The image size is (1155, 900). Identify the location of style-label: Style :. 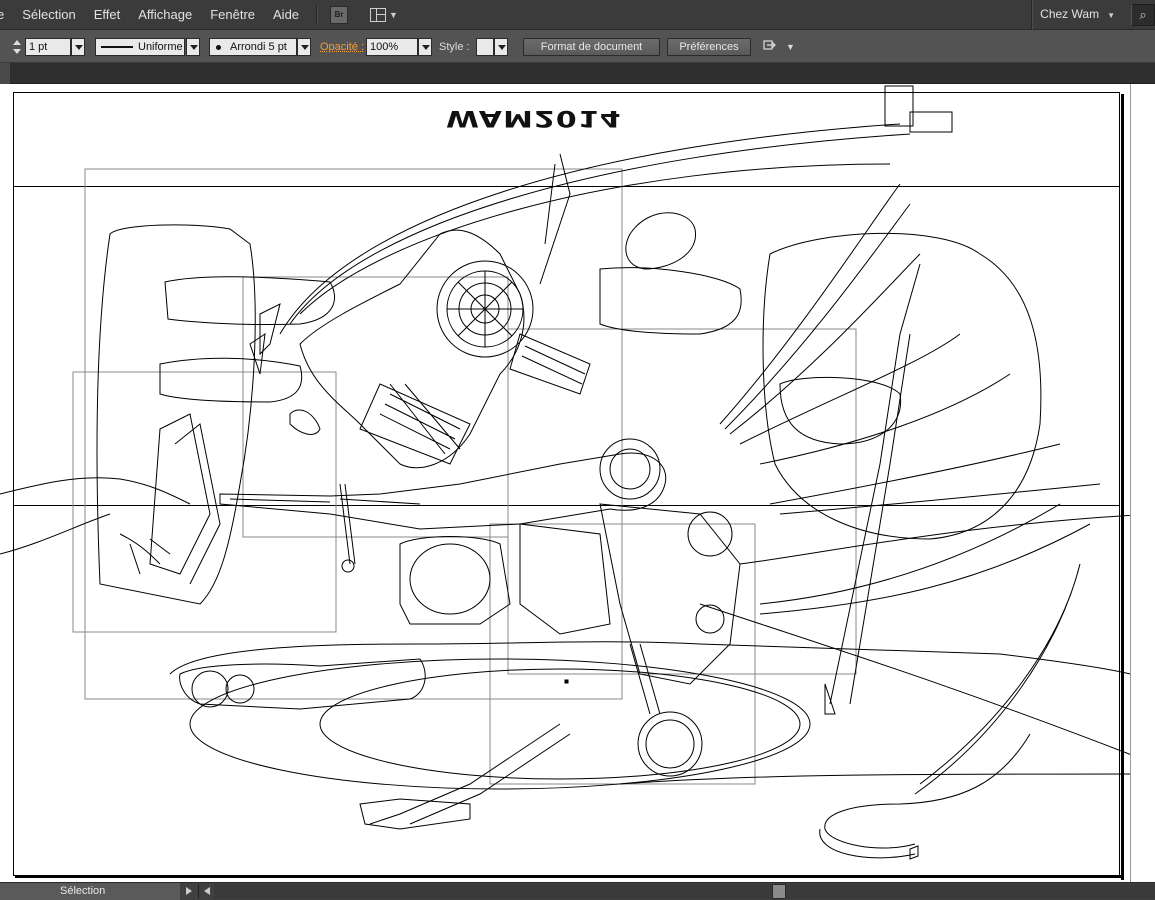
(454, 47).